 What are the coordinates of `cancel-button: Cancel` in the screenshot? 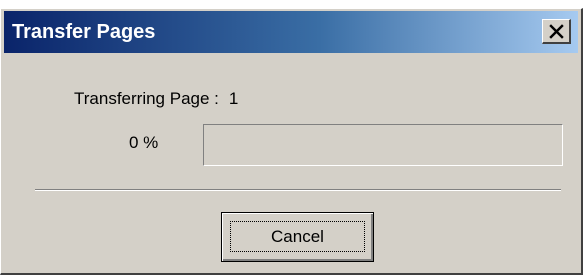 It's located at (297, 237).